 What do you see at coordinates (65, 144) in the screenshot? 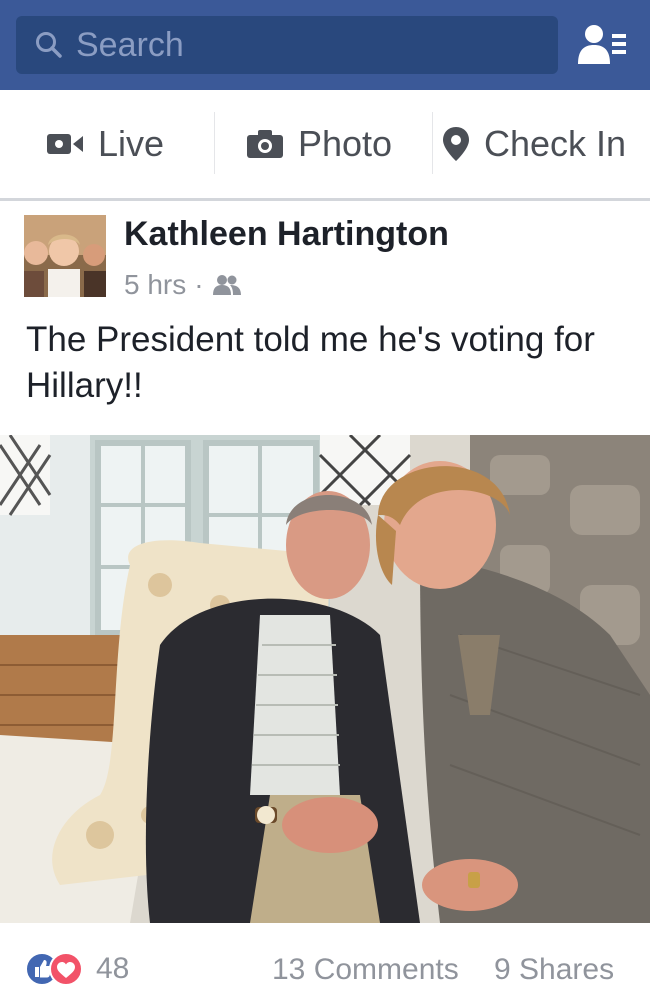
I see `live-video-icon` at bounding box center [65, 144].